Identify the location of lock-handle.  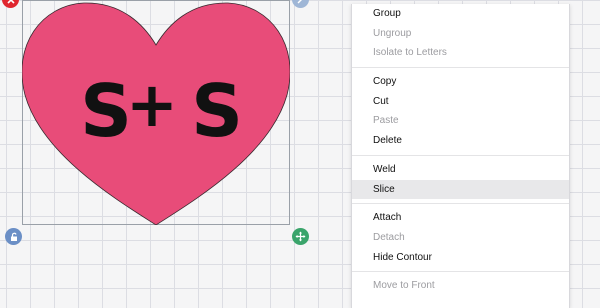
(13, 236).